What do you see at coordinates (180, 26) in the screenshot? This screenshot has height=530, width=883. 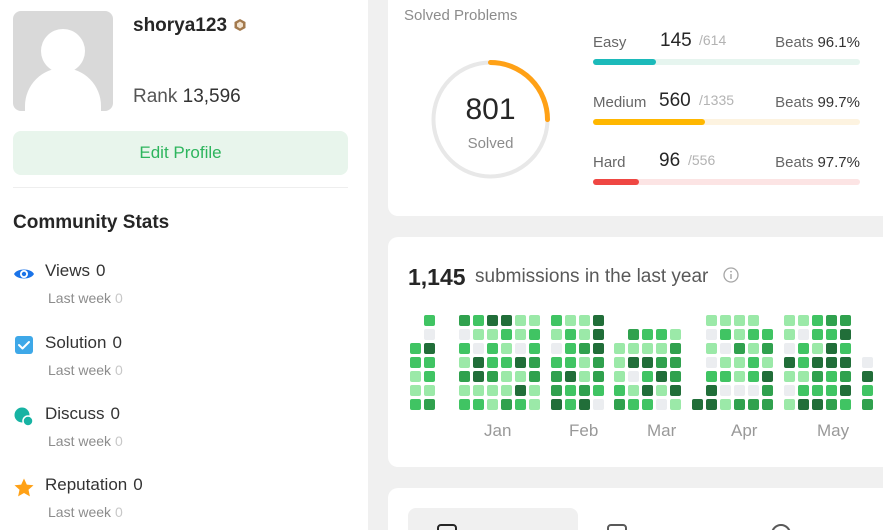 I see `username: shorya123` at bounding box center [180, 26].